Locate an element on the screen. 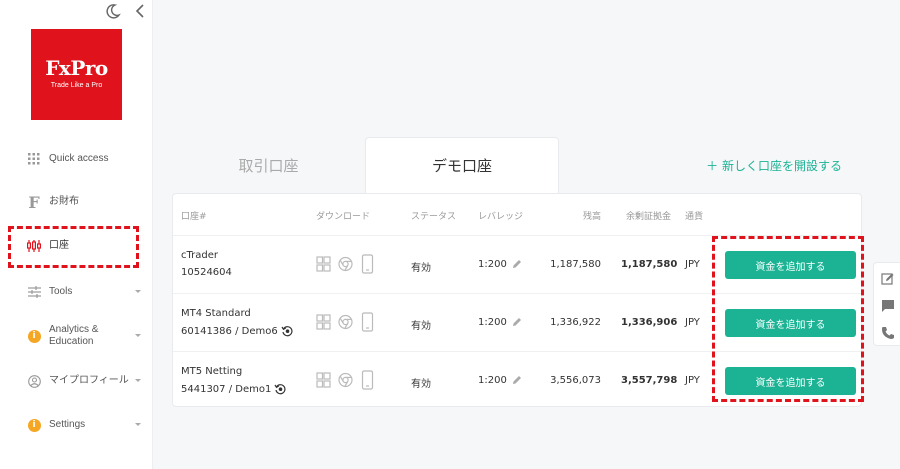 The height and width of the screenshot is (469, 900). header-download: ダウンロード is located at coordinates (343, 217).